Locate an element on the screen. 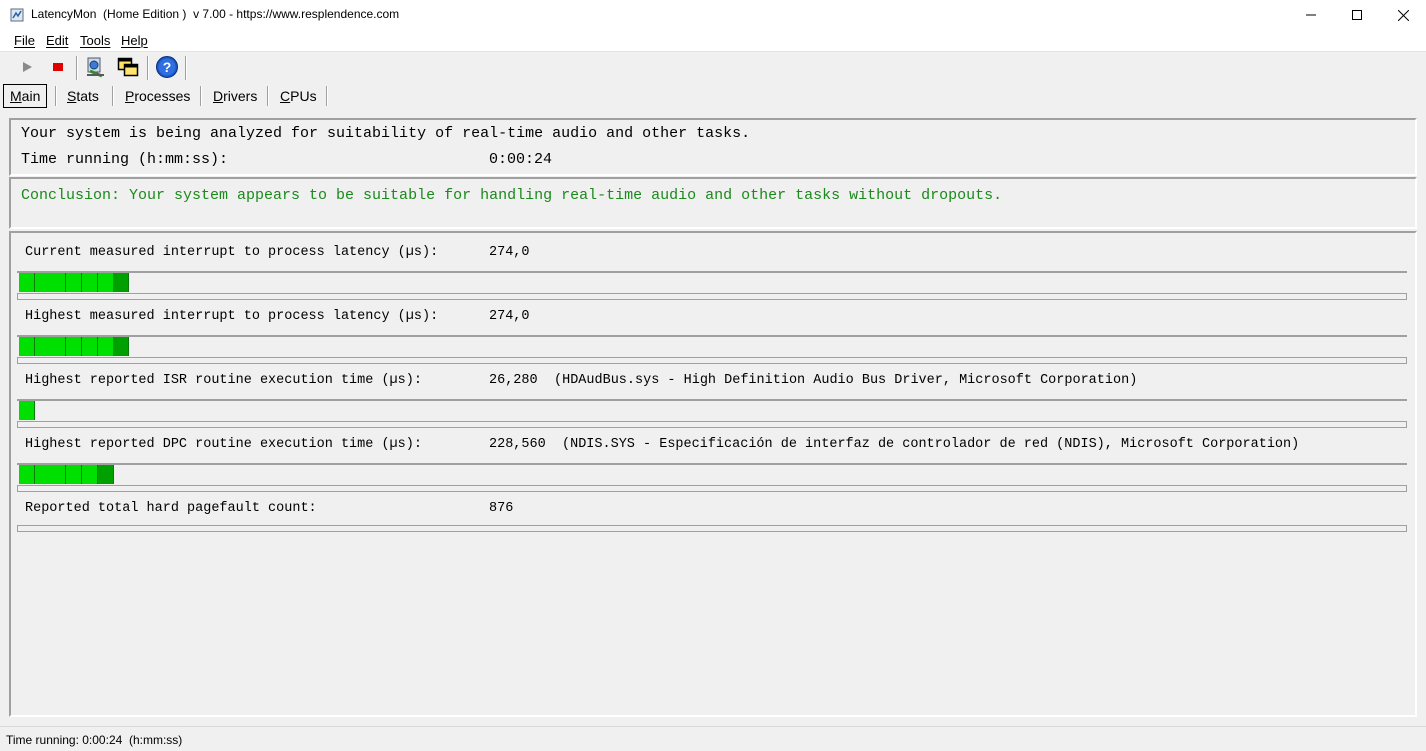 Image resolution: width=1426 pixels, height=751 pixels. current-latency-meter is located at coordinates (712, 282).